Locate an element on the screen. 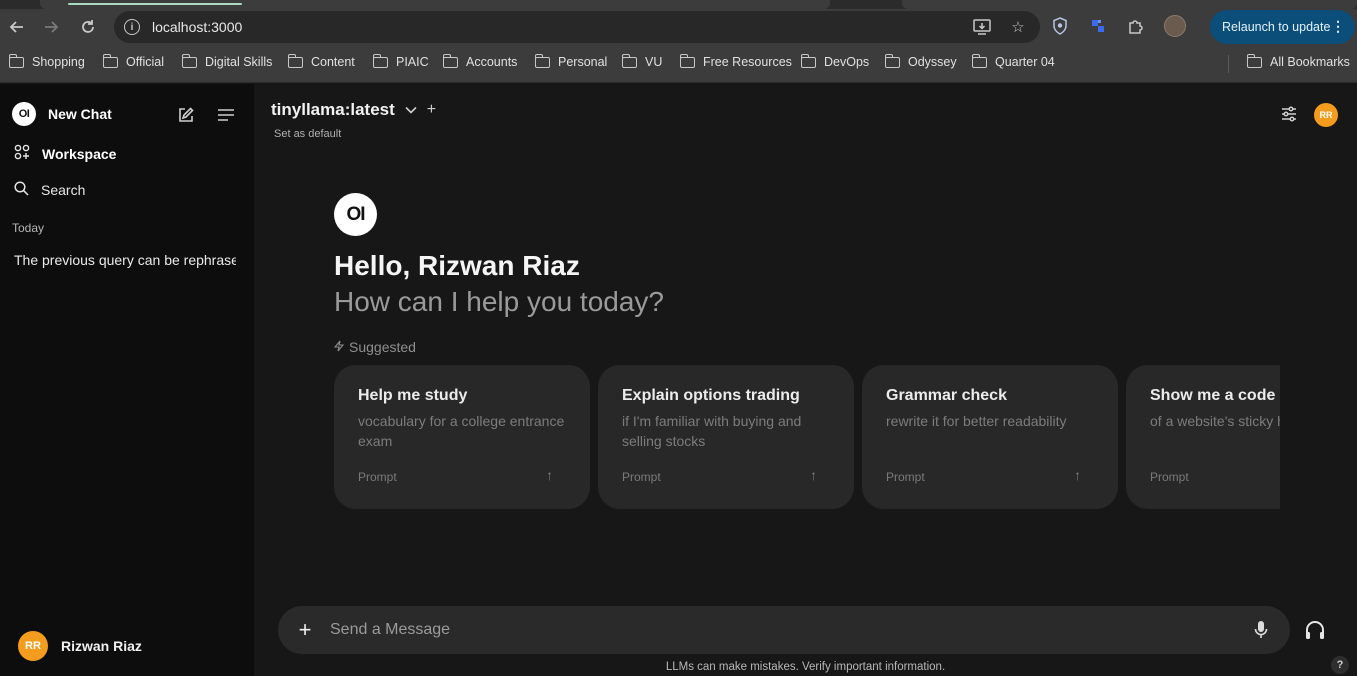 This screenshot has width=1357, height=676. profile-avatar-icon is located at coordinates (1175, 26).